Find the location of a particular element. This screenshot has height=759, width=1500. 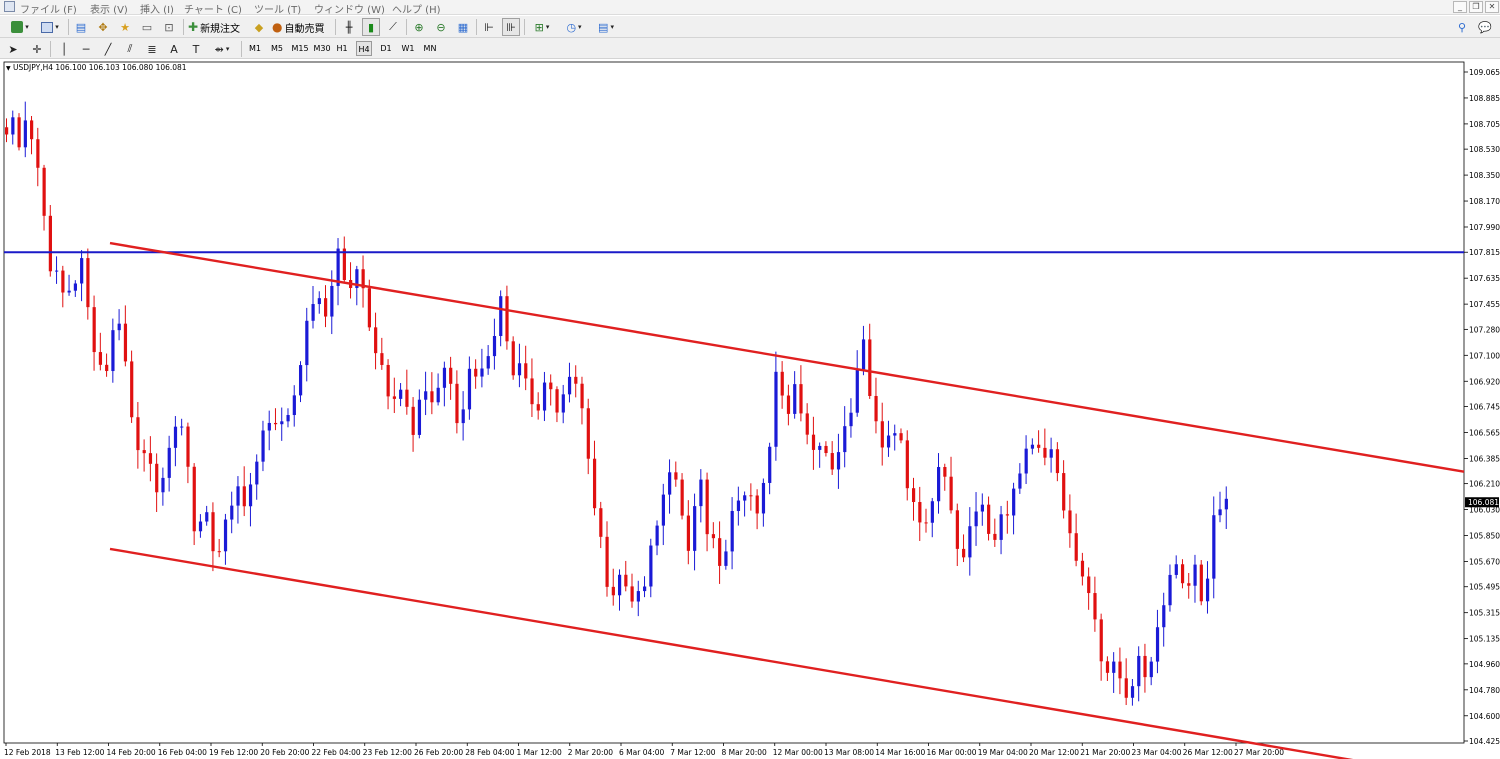

timeframe-mn-button: MN is located at coordinates (430, 48).